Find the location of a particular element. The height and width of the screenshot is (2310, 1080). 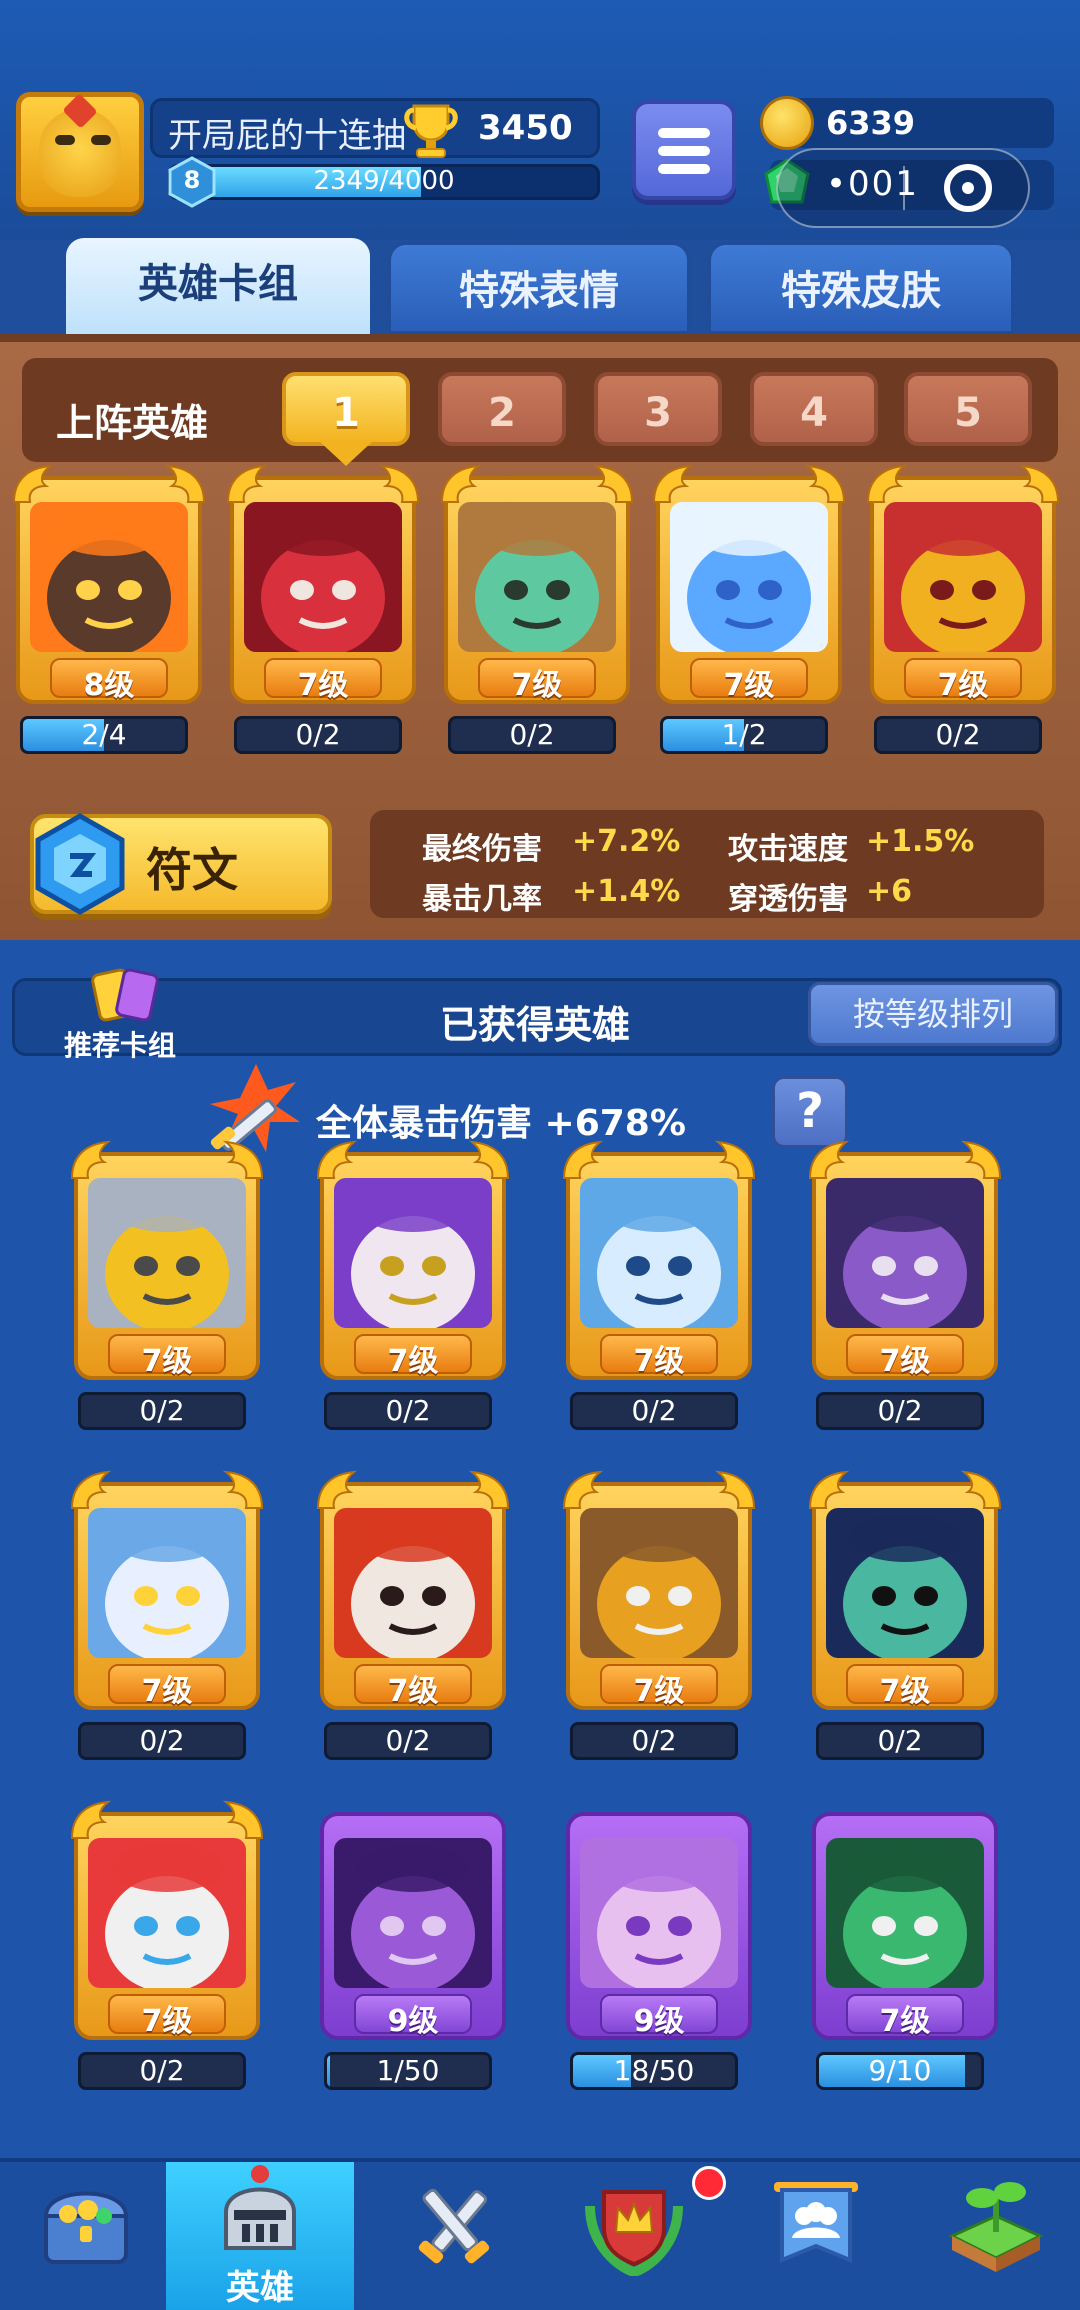

deck-slot-1: 1 is located at coordinates (346, 409).